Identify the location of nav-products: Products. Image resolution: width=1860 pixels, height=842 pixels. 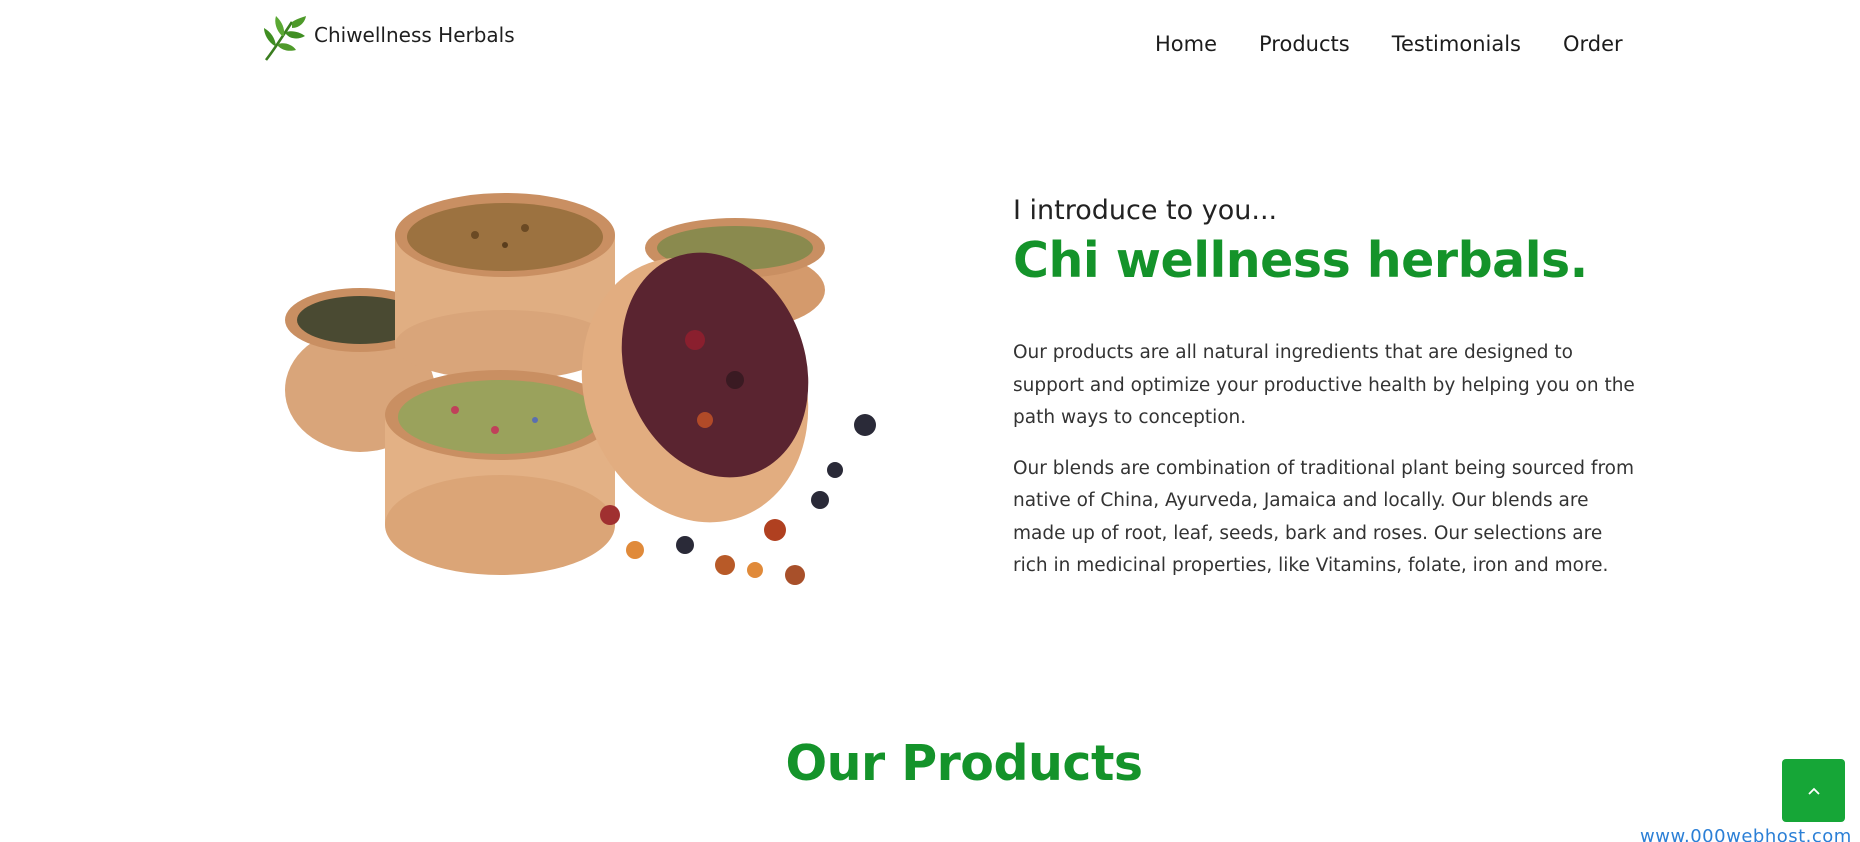
(1304, 44).